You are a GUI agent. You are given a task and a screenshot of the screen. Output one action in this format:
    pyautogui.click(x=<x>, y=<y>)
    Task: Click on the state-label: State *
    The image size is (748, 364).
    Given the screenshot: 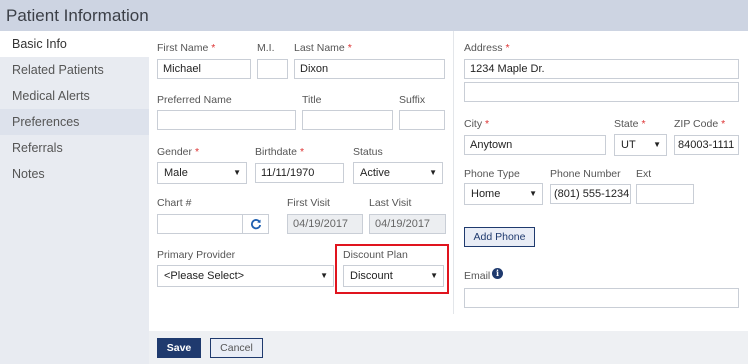 What is the action you would take?
    pyautogui.click(x=630, y=124)
    